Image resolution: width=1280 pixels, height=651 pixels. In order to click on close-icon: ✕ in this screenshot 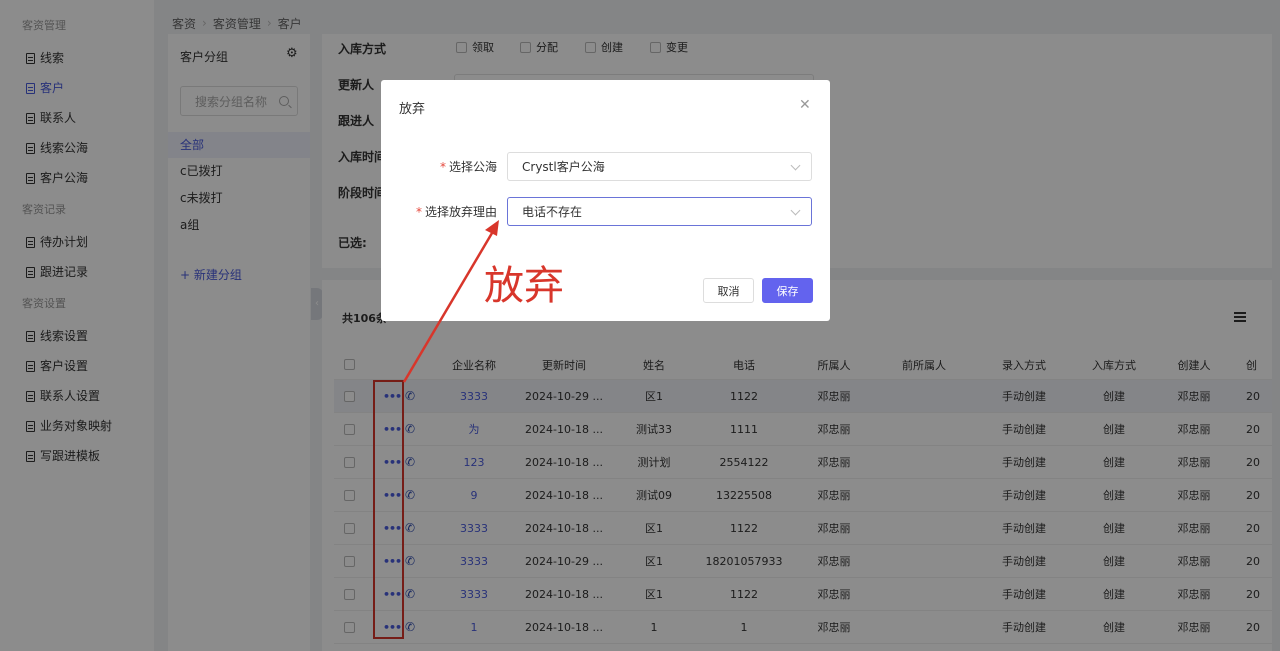, I will do `click(805, 105)`.